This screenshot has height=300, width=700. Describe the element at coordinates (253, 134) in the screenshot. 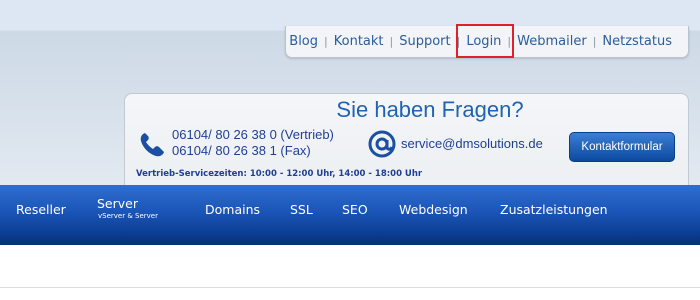

I see `phone-line-sales: 06104/ 80 26 38 0 (Vertrieb)` at that location.